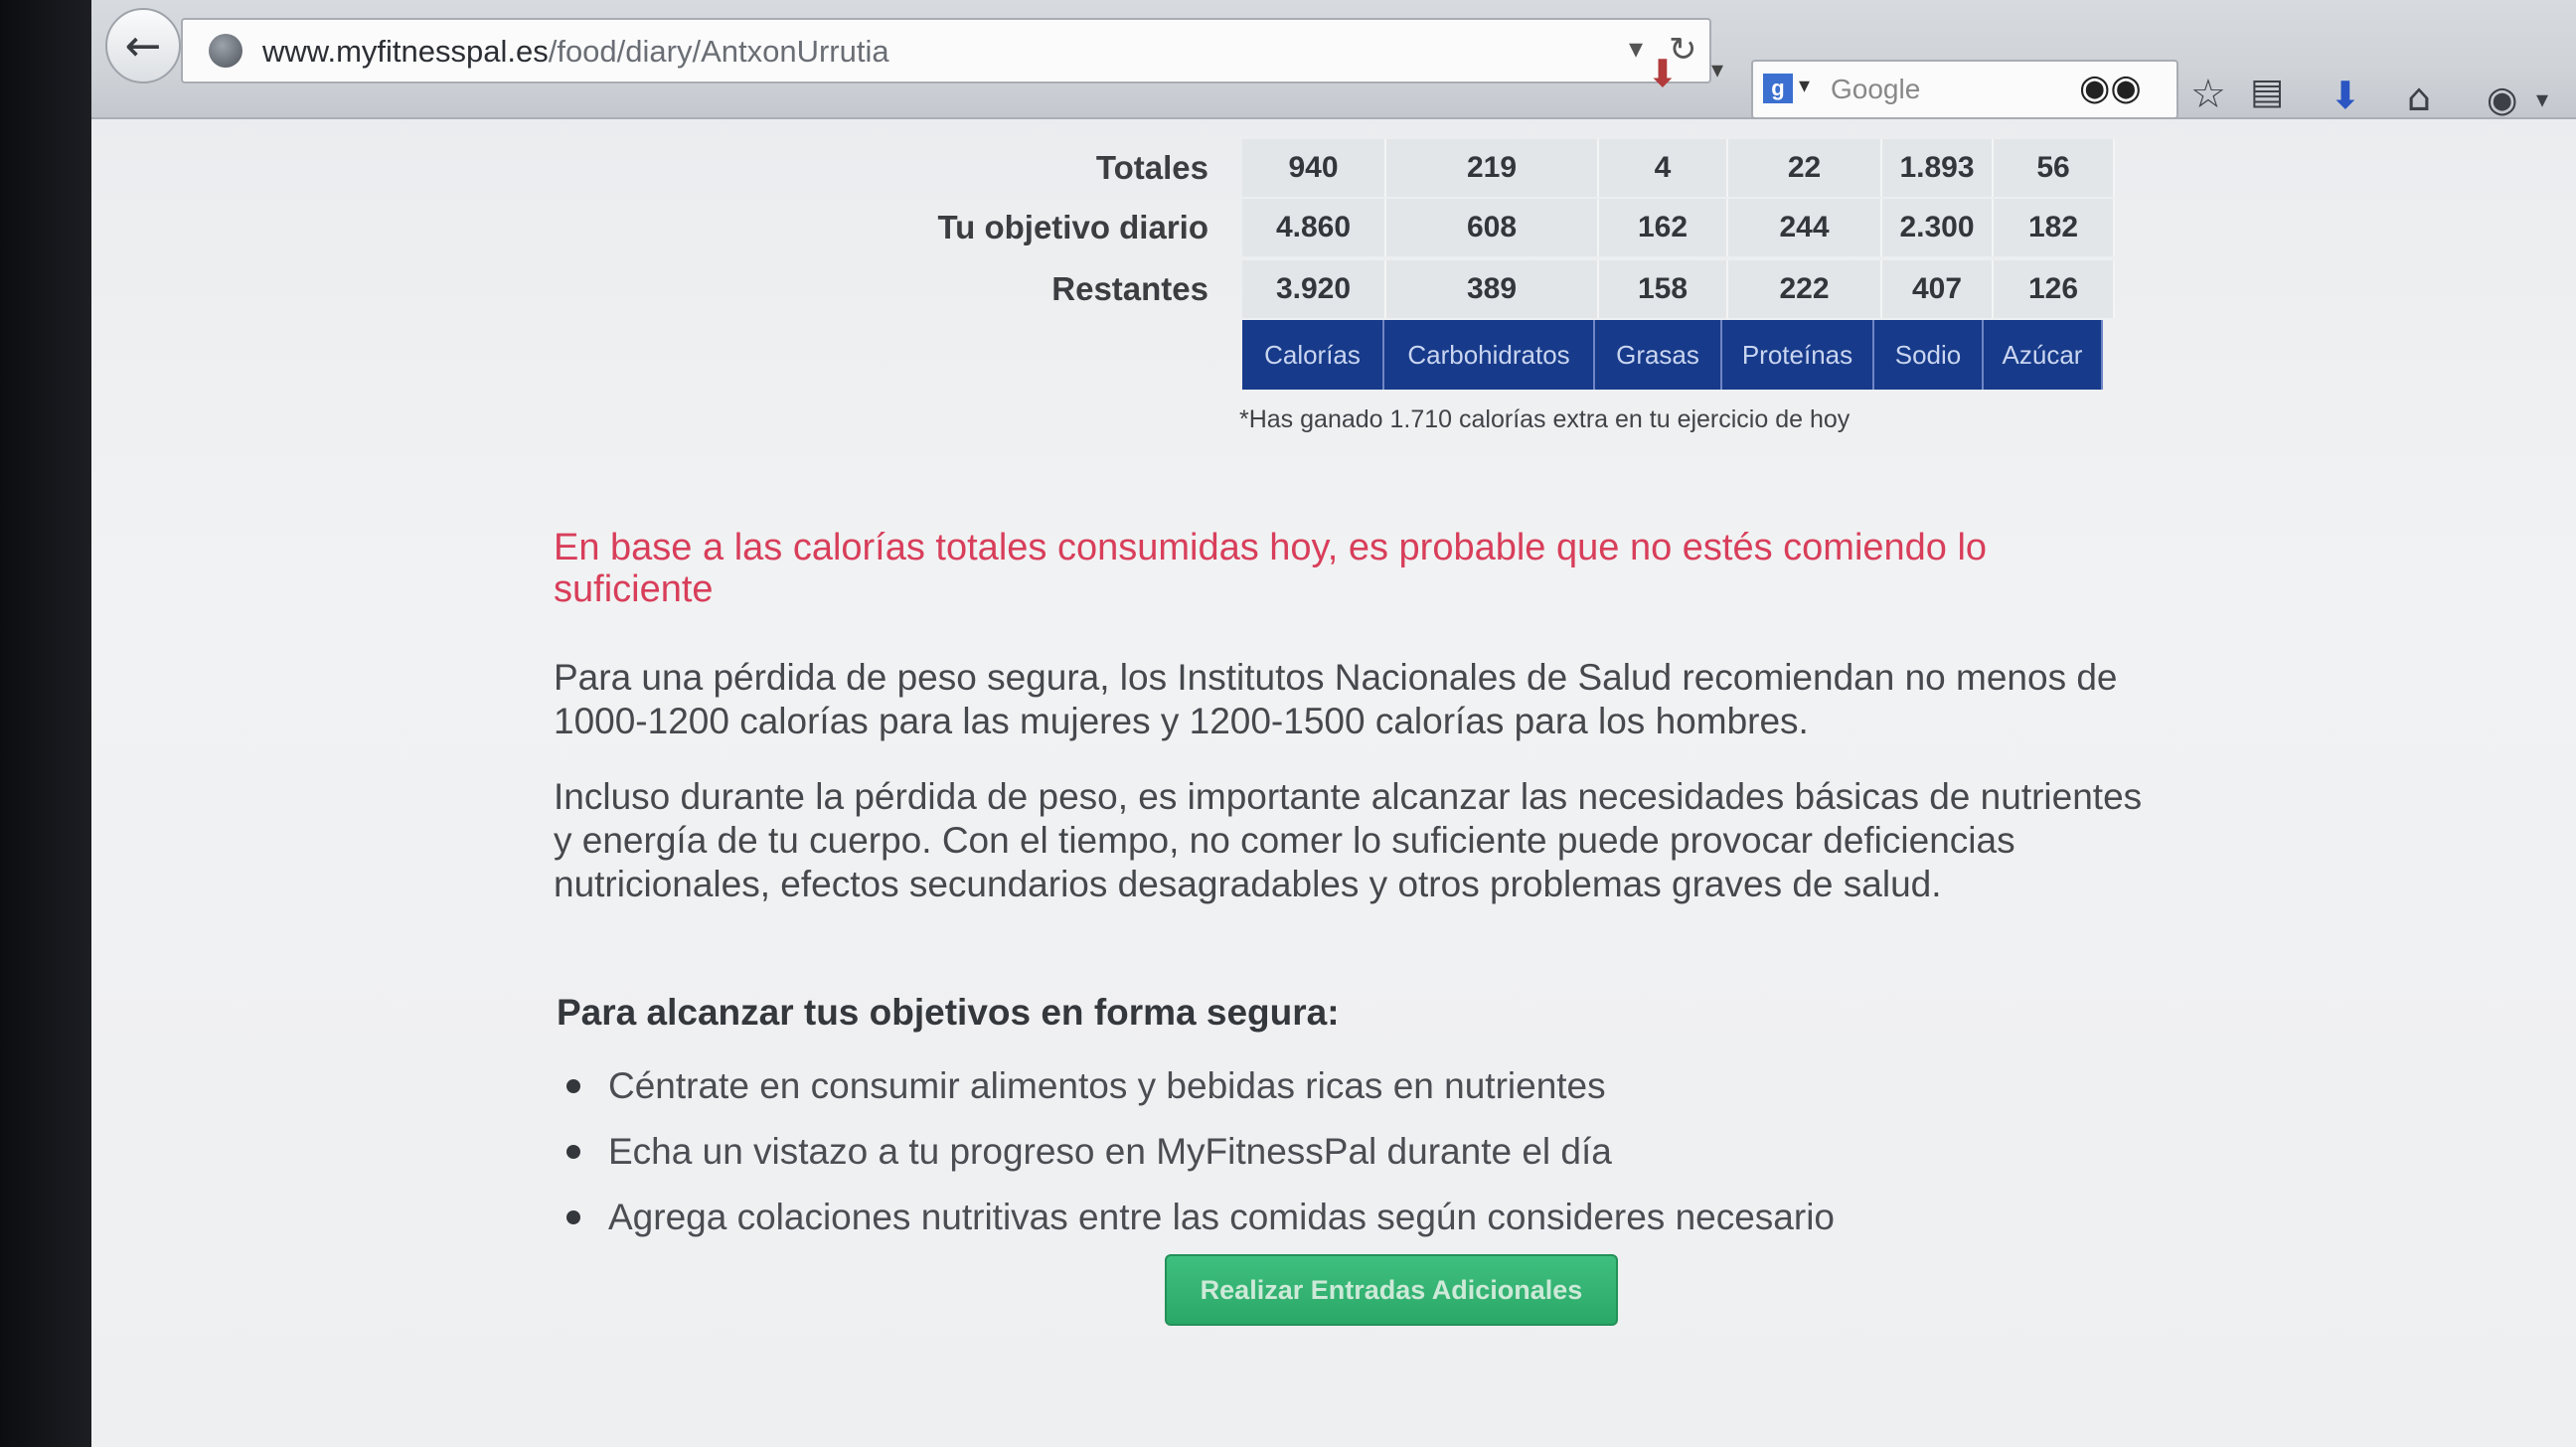  What do you see at coordinates (1129, 288) in the screenshot?
I see `row-label-restantes: Restantes` at bounding box center [1129, 288].